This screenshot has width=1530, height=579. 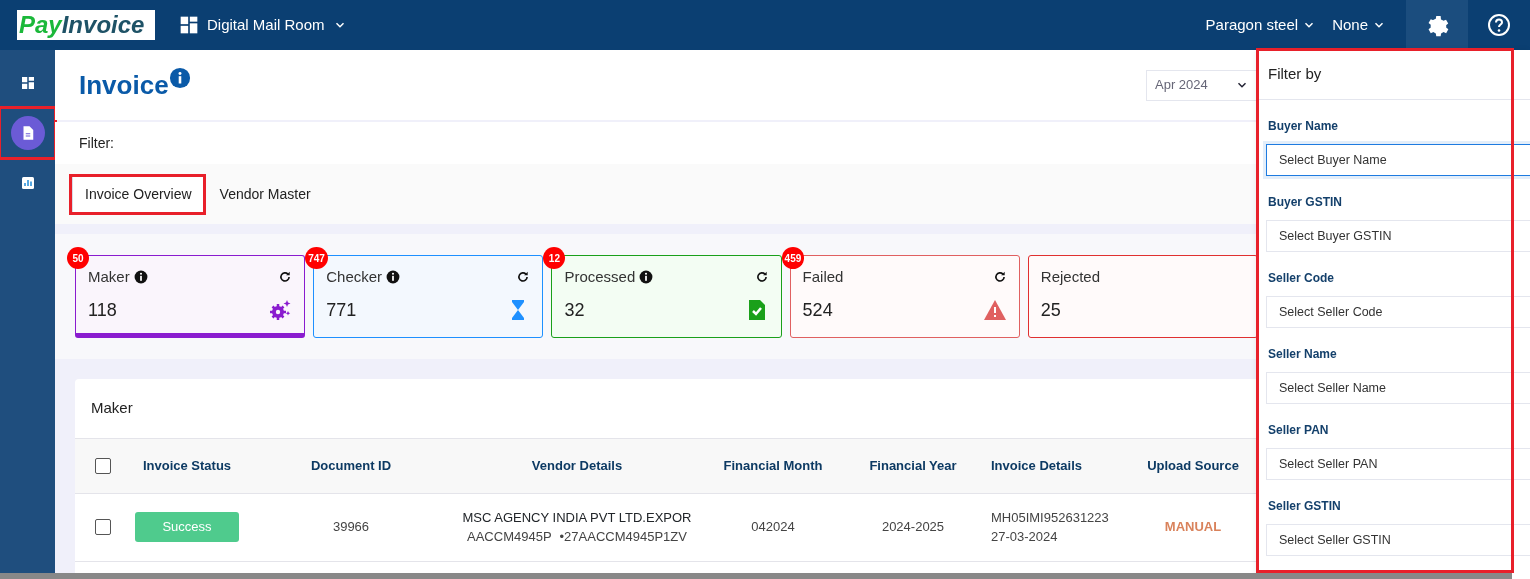 I want to click on vendor-name: MSC AGENCY INDIA PVT LTD.EXPOR, so click(x=577, y=517).